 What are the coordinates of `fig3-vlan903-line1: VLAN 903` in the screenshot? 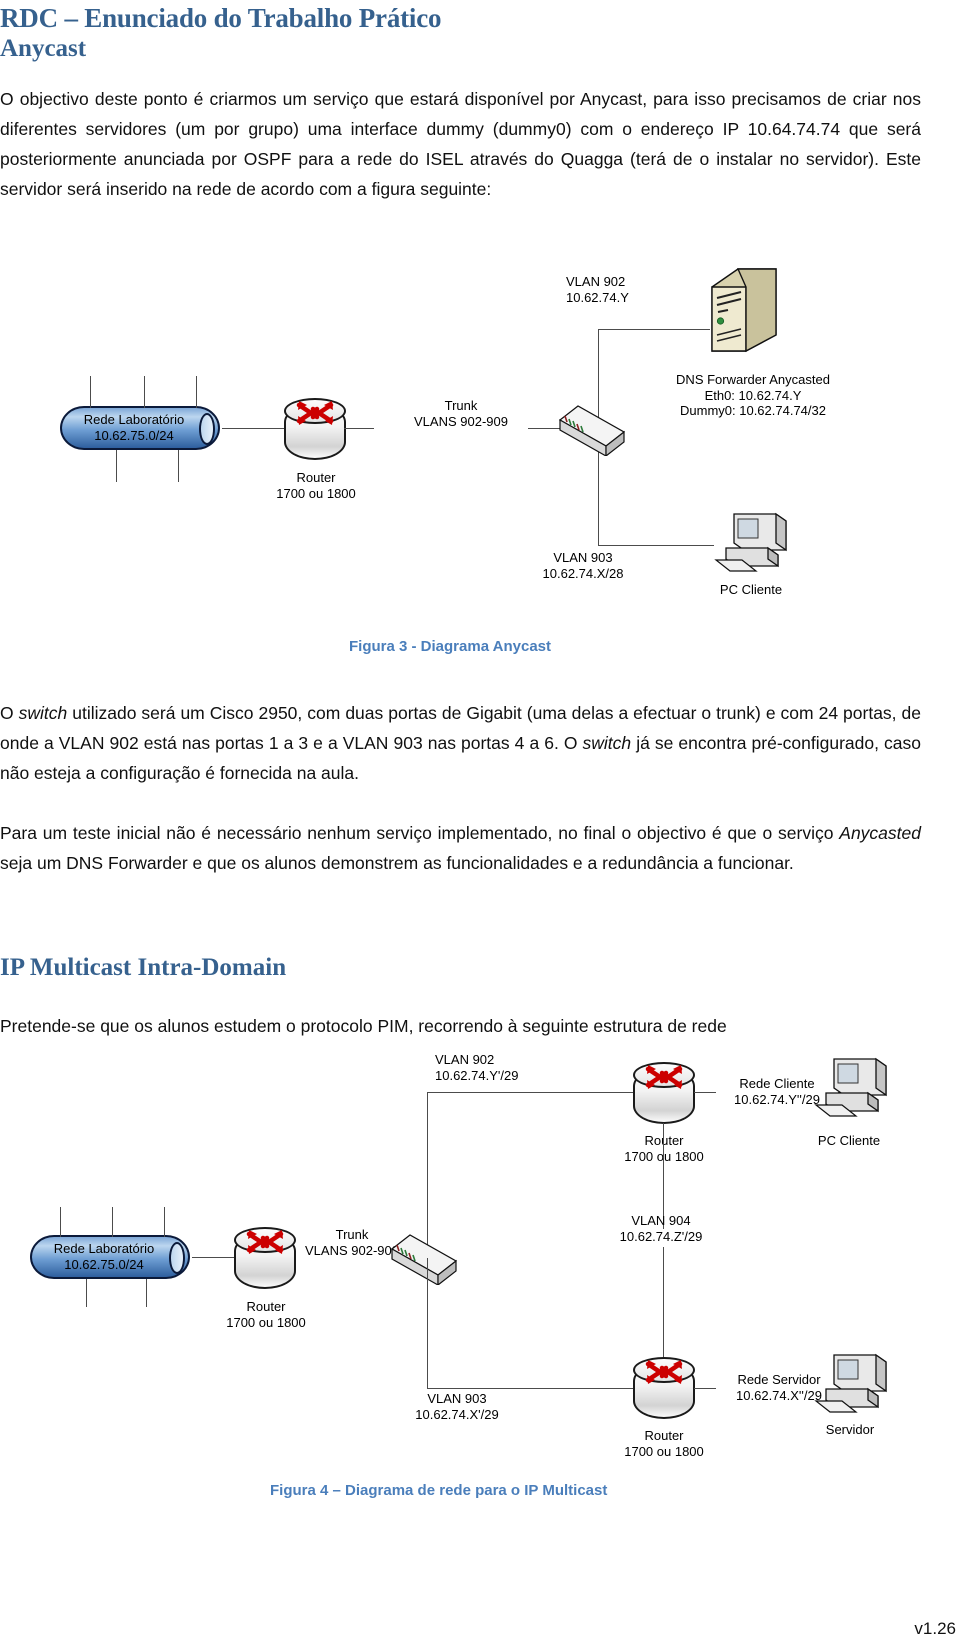 It's located at (583, 557).